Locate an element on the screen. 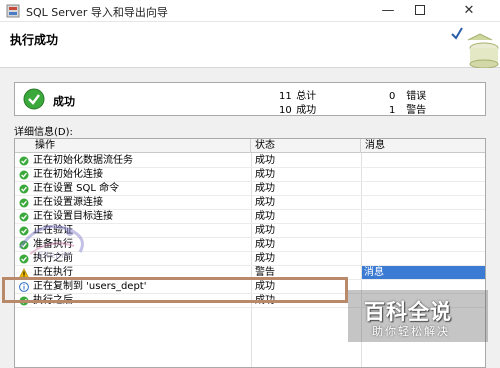 This screenshot has width=500, height=368. table-row: 正在设置源连接 成功 is located at coordinates (250, 203).